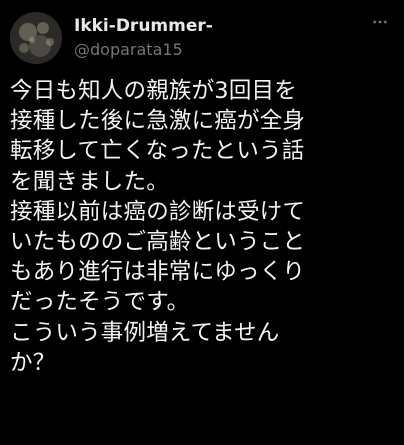 The image size is (404, 445). I want to click on tweet-header: Ikki-Drummer- @doparata15, so click(202, 38).